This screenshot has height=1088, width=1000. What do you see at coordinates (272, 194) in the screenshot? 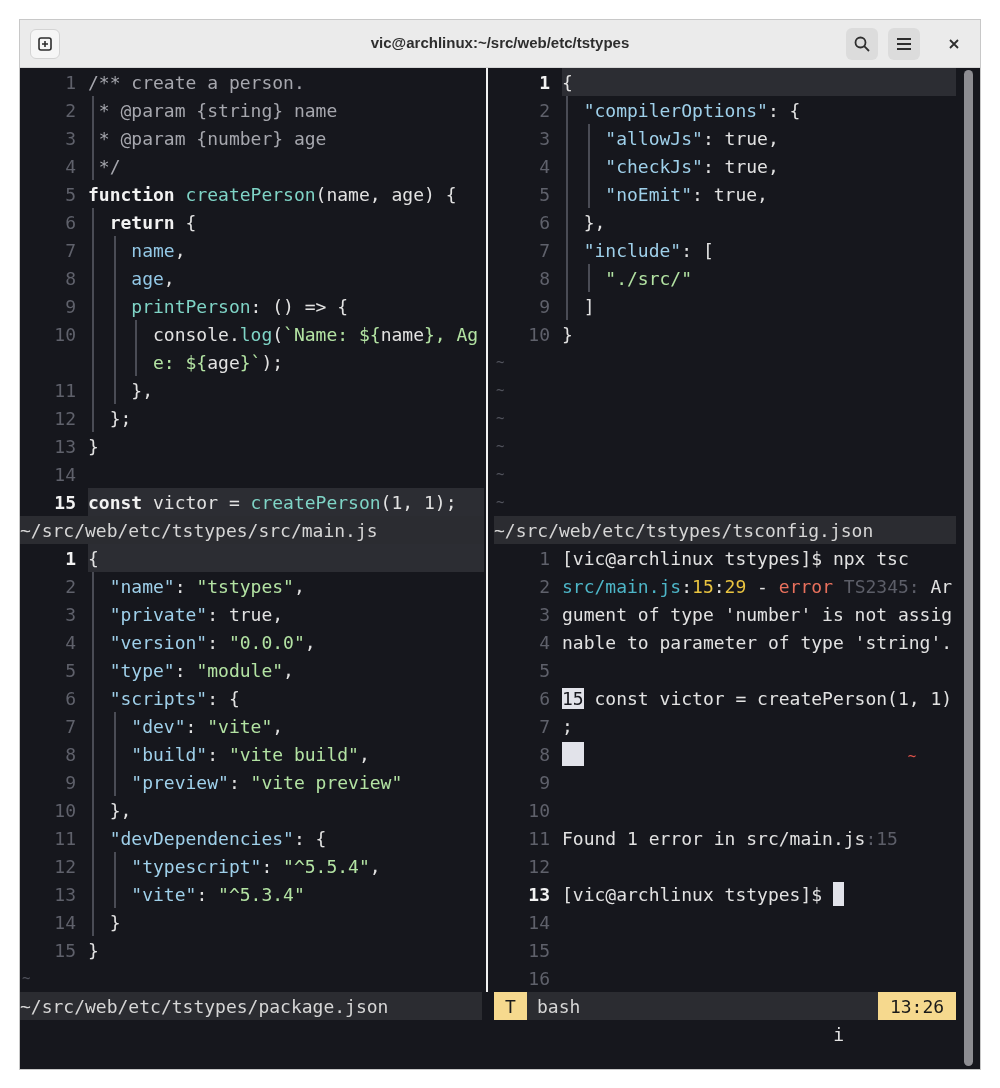
I see `code-text: function createPerson(name, age) {` at bounding box center [272, 194].